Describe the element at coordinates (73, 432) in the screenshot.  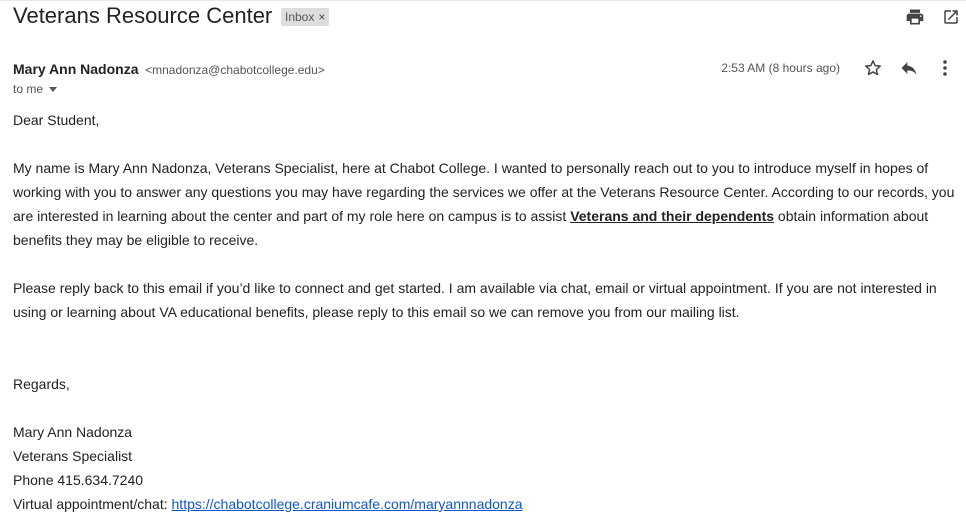
I see `signature-name: Mary Ann Nadonza` at that location.